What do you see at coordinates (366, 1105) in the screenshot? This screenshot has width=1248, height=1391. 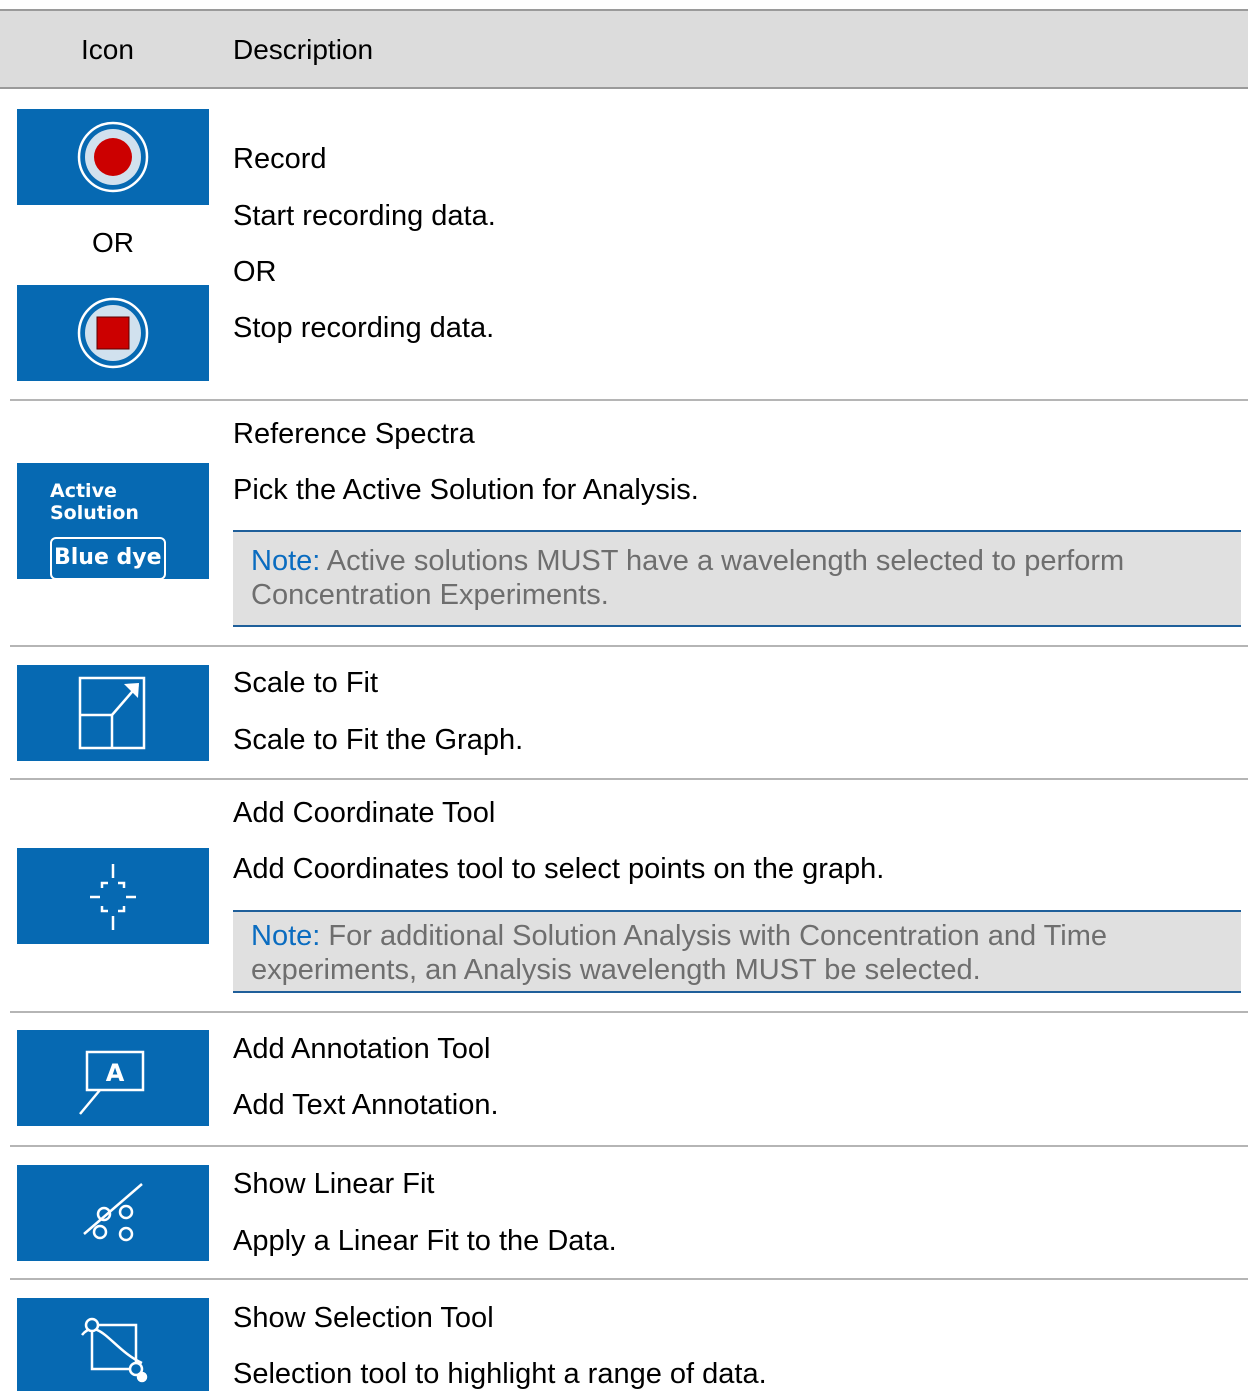 I see `annotation-tool-desc: Add Text Annotation.` at bounding box center [366, 1105].